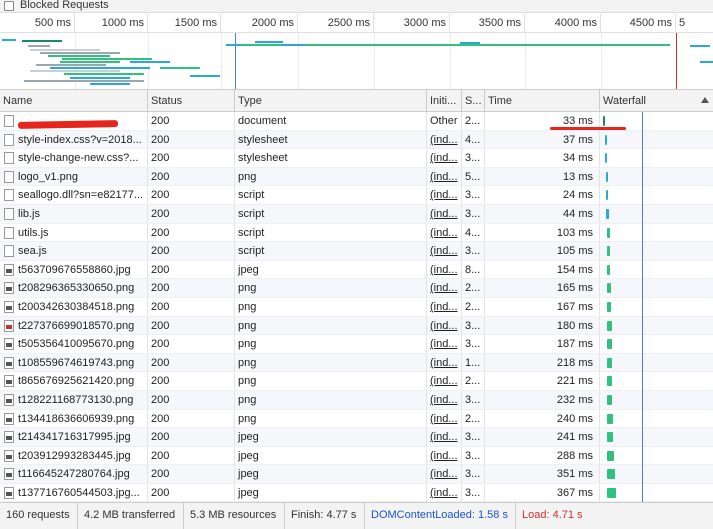  I want to click on type-text: jpeg, so click(248, 474).